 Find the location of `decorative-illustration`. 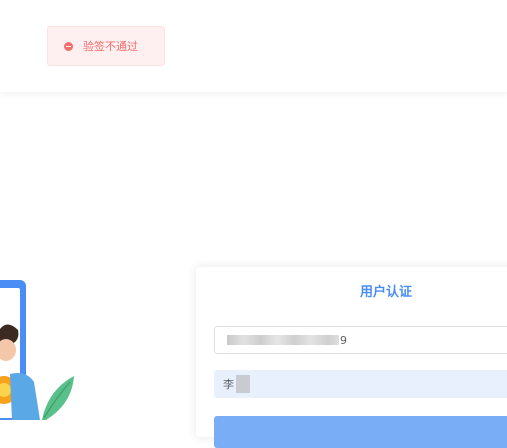

decorative-illustration is located at coordinates (45, 349).